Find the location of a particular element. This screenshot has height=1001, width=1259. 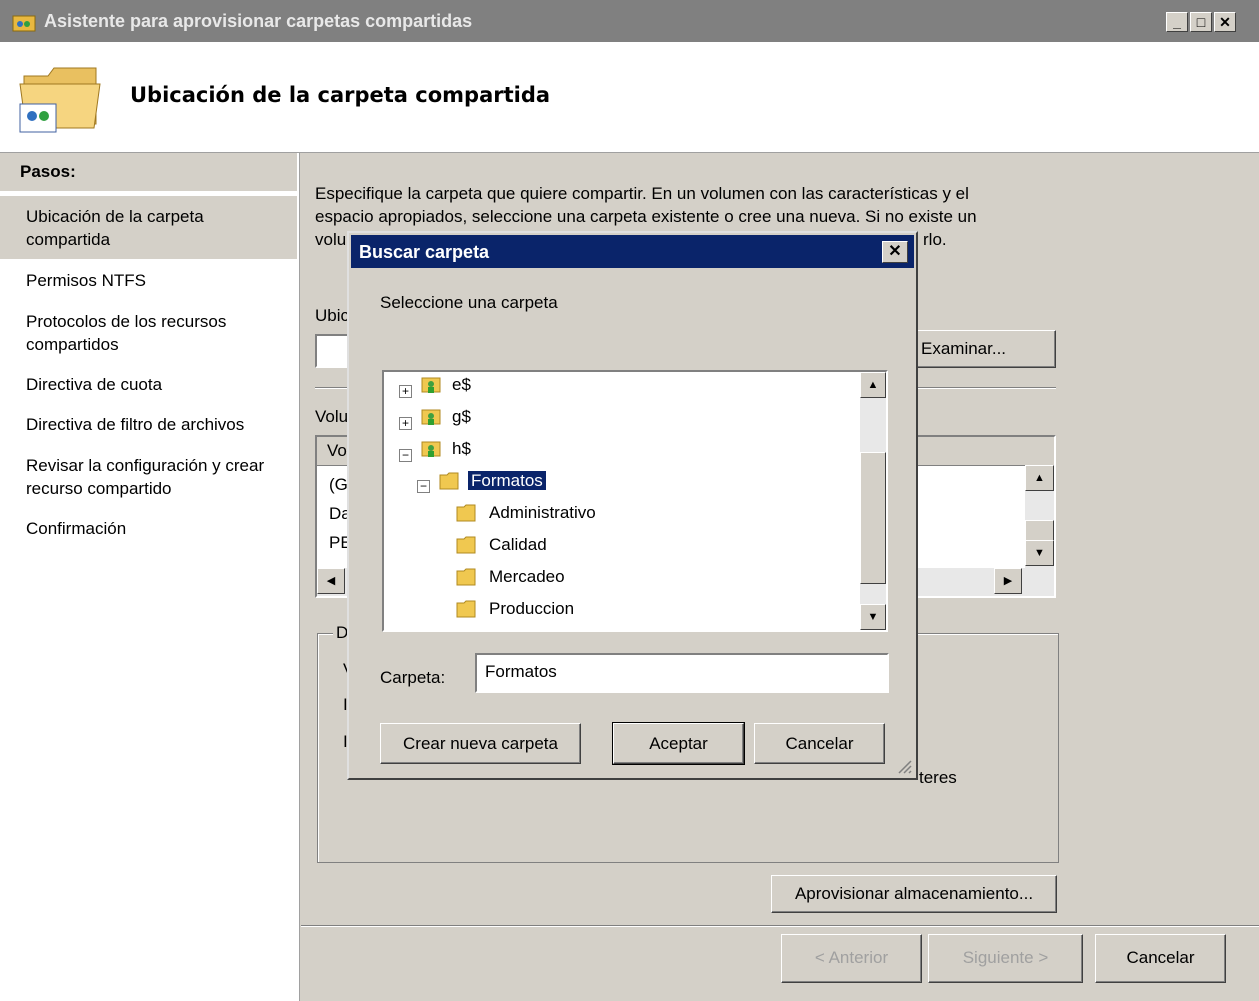

scroll-right-arrow: ▶ is located at coordinates (1008, 581).